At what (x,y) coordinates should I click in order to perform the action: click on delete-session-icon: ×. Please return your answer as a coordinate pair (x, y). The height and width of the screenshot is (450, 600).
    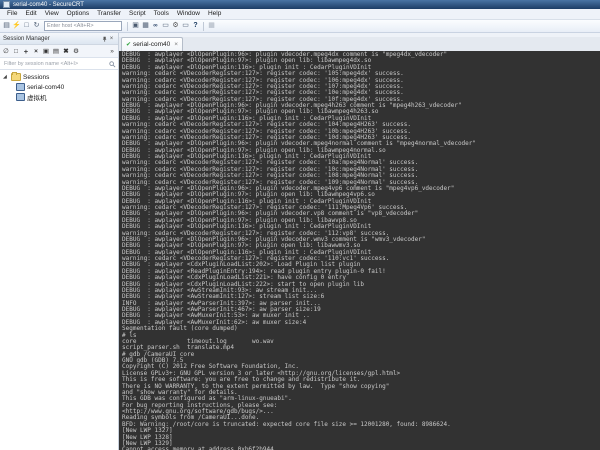
    Looking at the image, I should click on (36, 51).